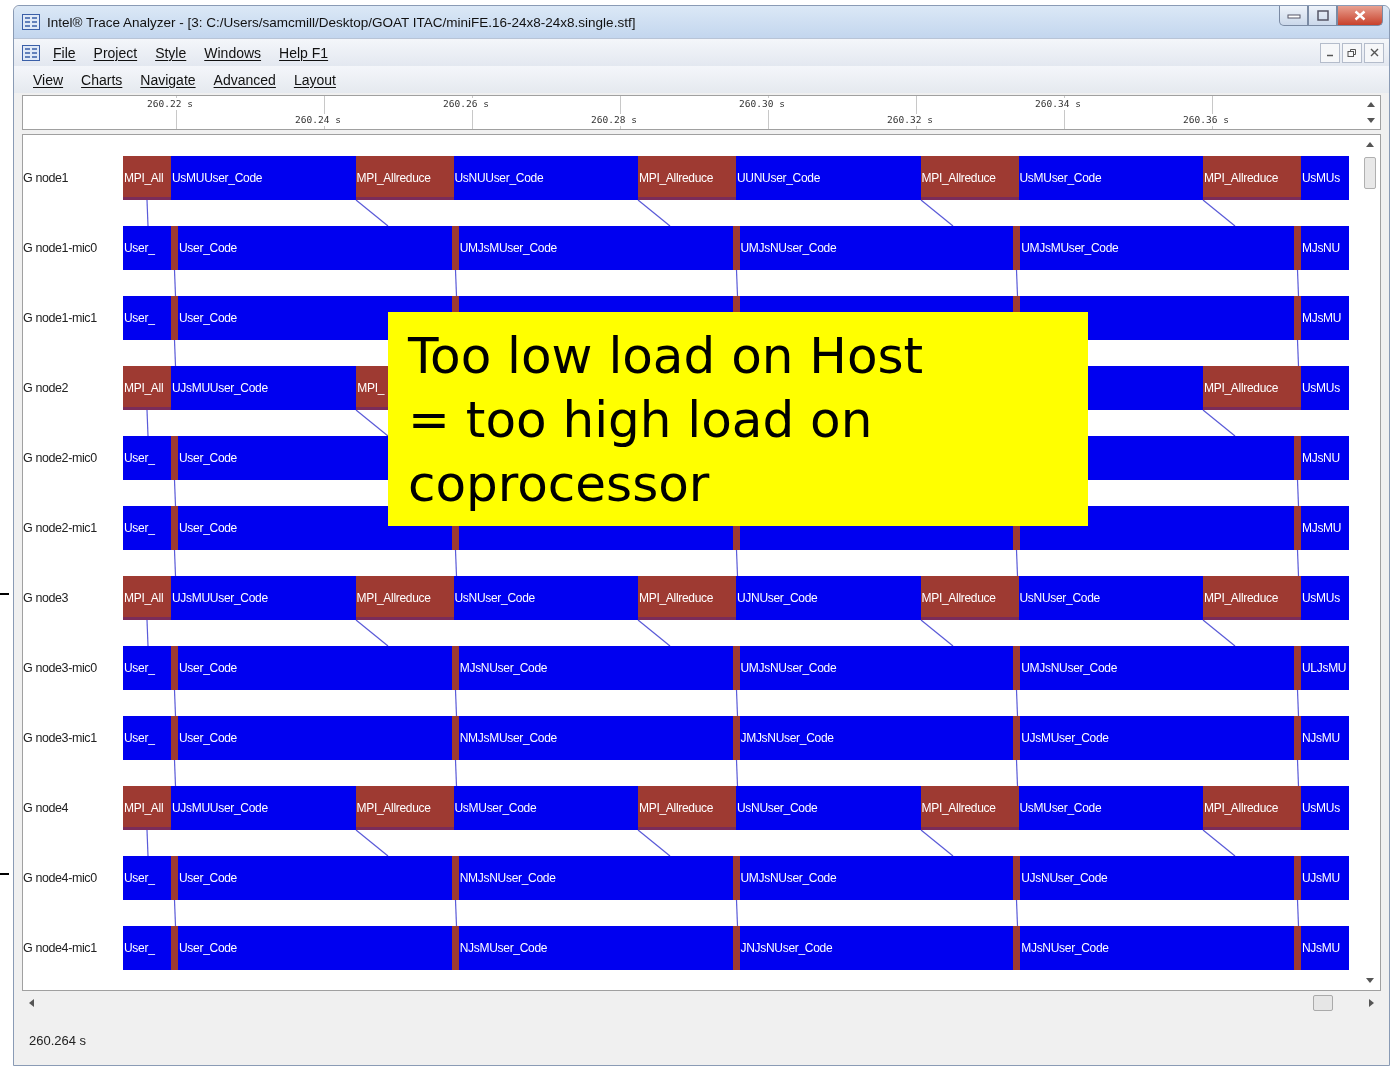  Describe the element at coordinates (60, 248) in the screenshot. I see `process-label: G node1-mic0` at that location.